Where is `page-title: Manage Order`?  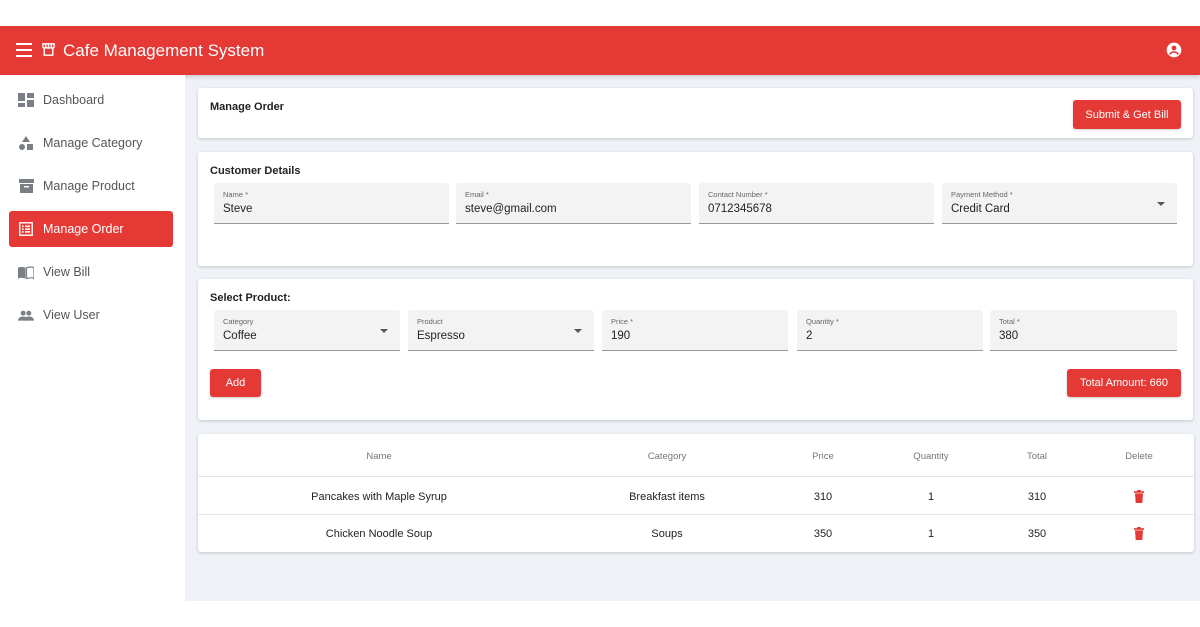 page-title: Manage Order is located at coordinates (247, 107).